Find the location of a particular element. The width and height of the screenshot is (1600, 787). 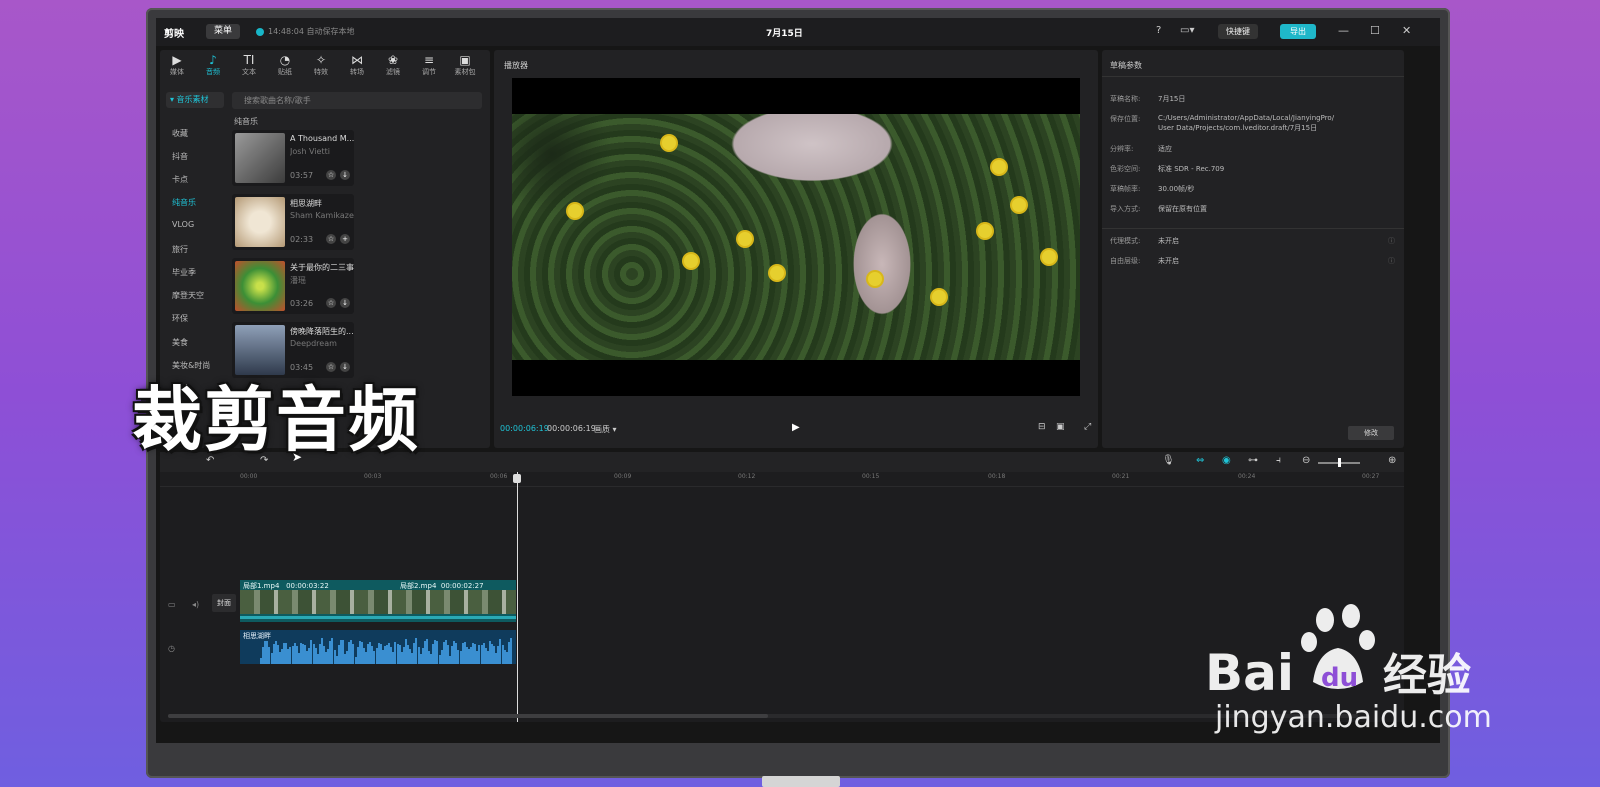

horizontal-scrollbar is located at coordinates (763, 716).